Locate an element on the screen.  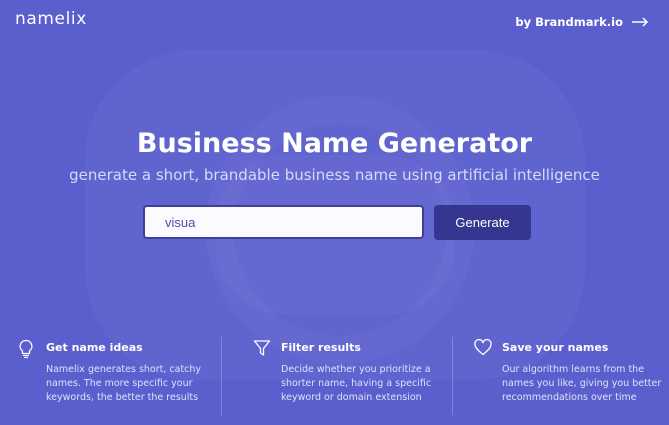
brandmark-link: by Brandmark.io is located at coordinates (582, 22).